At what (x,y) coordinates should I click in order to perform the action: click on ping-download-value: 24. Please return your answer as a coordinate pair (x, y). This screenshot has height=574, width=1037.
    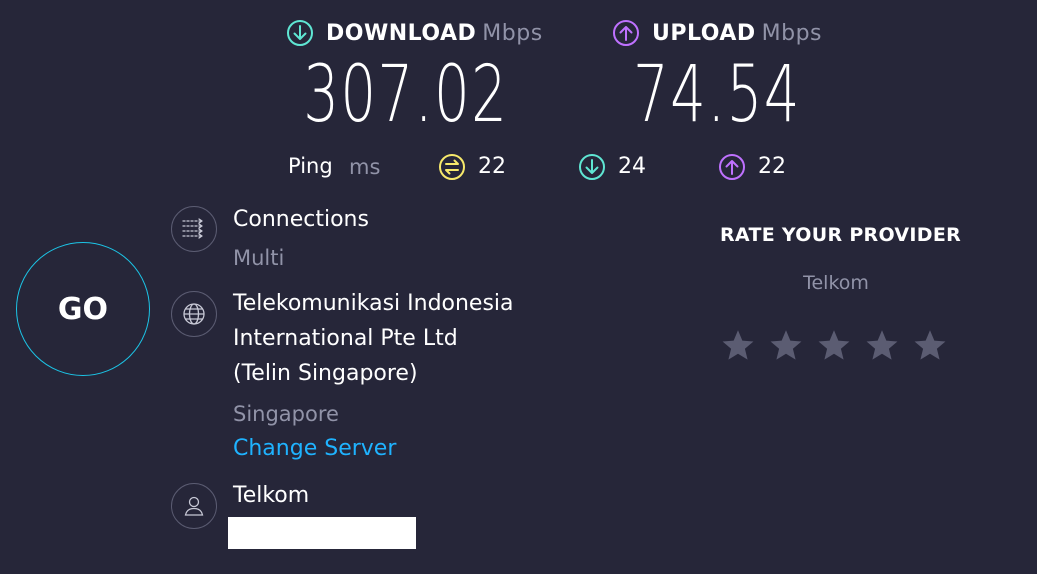
    Looking at the image, I should click on (632, 166).